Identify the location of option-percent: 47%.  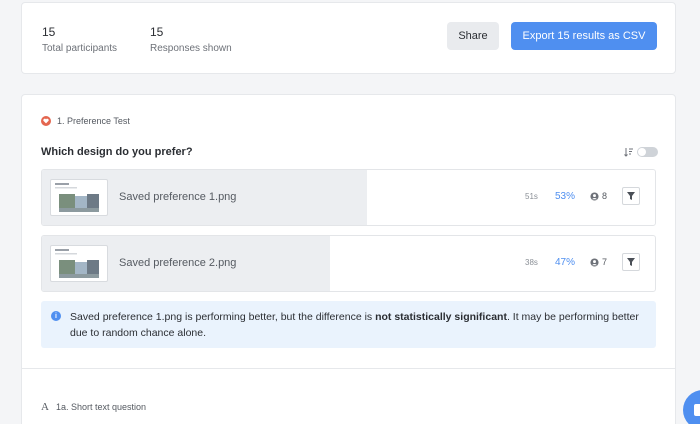
(565, 262).